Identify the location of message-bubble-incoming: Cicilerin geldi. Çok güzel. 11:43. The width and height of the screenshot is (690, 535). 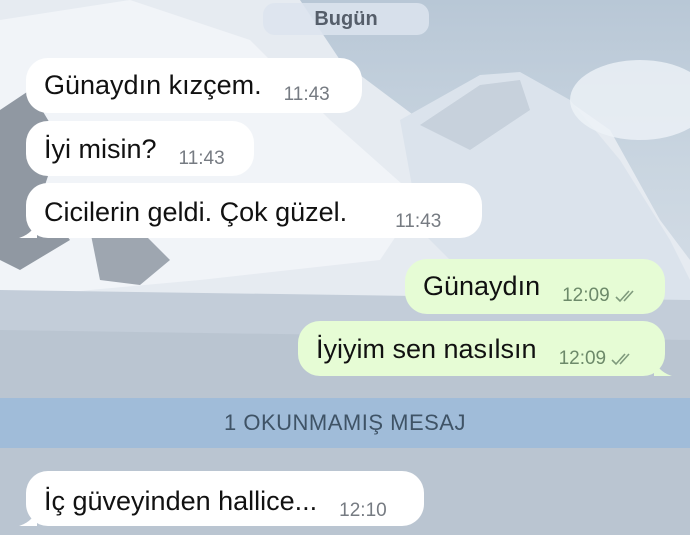
(250, 210).